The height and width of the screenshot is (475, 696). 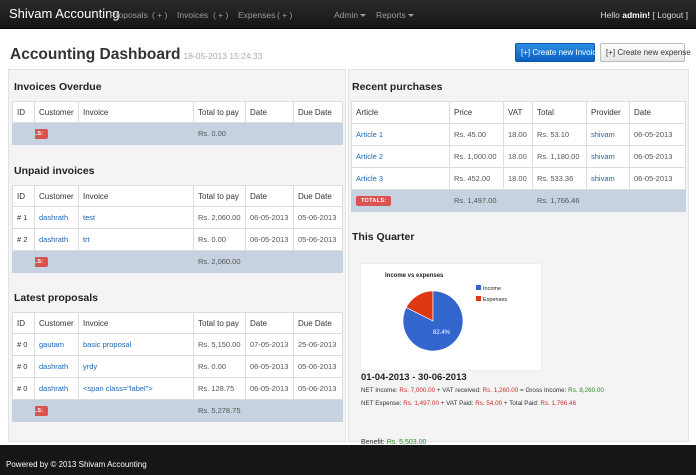 I want to click on vat-received-label: + VAT received:, so click(x=458, y=390).